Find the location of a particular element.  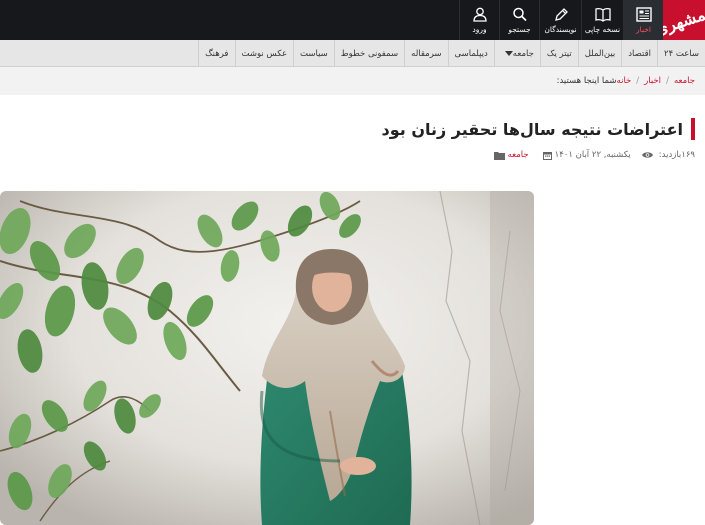

breadcrumb-lead: شما اینجا هستید: is located at coordinates (586, 81).